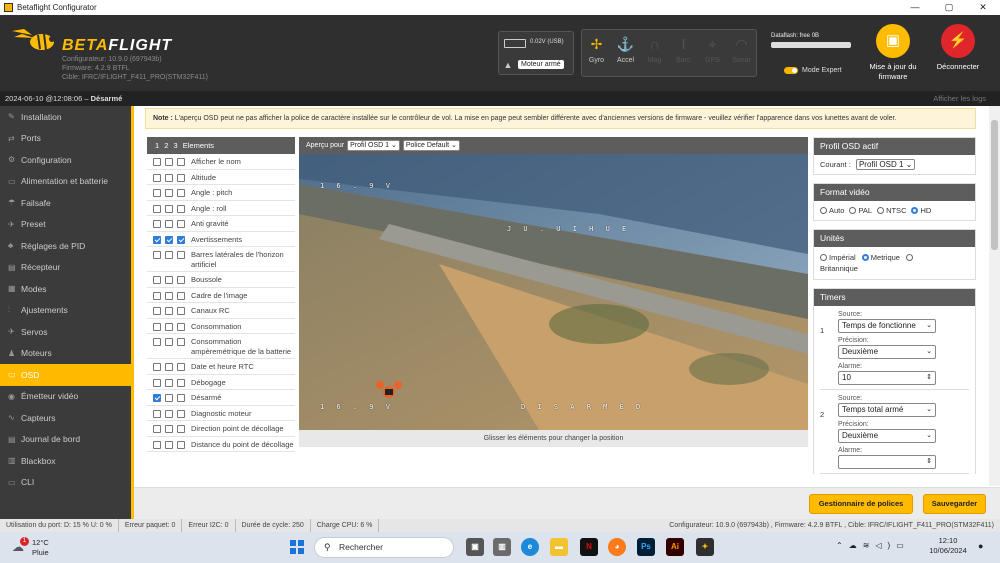 The height and width of the screenshot is (563, 1000). I want to click on photoshop-icon: Ps, so click(646, 547).